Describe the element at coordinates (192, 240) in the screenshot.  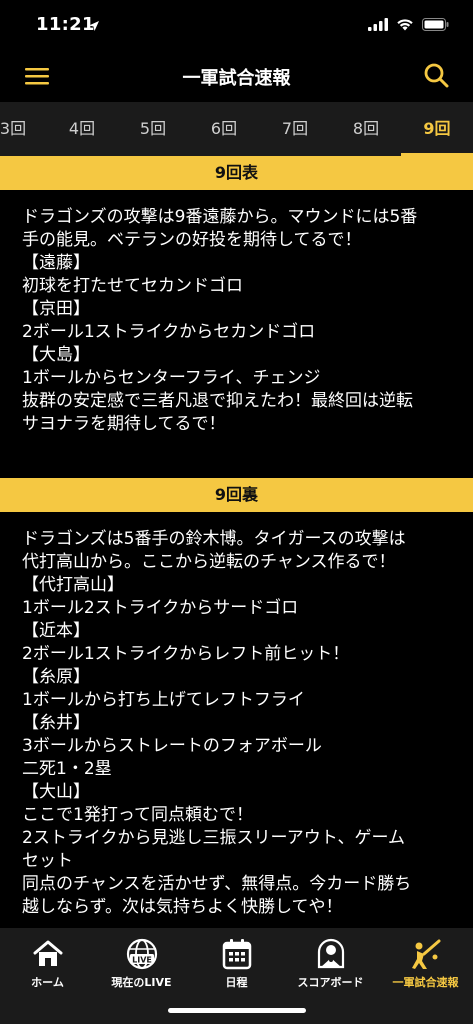
I see `report-line: 手の能見。ベテランの好投を期待してるで！` at that location.